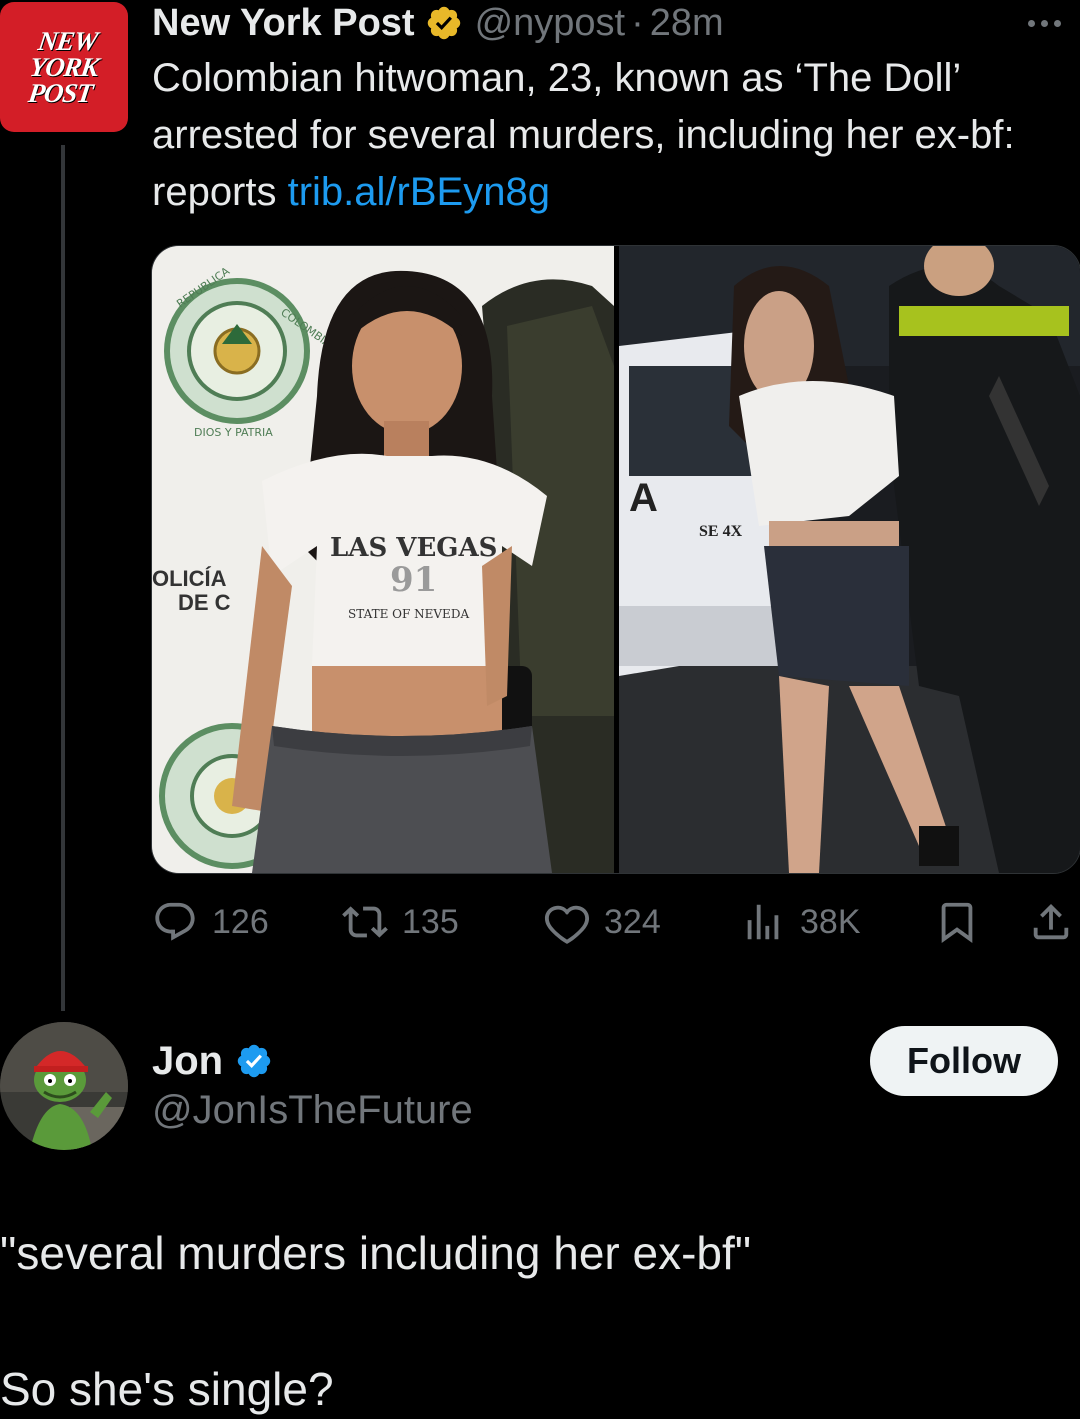 The width and height of the screenshot is (1080, 1419). I want to click on follow-button: Follow, so click(964, 1061).